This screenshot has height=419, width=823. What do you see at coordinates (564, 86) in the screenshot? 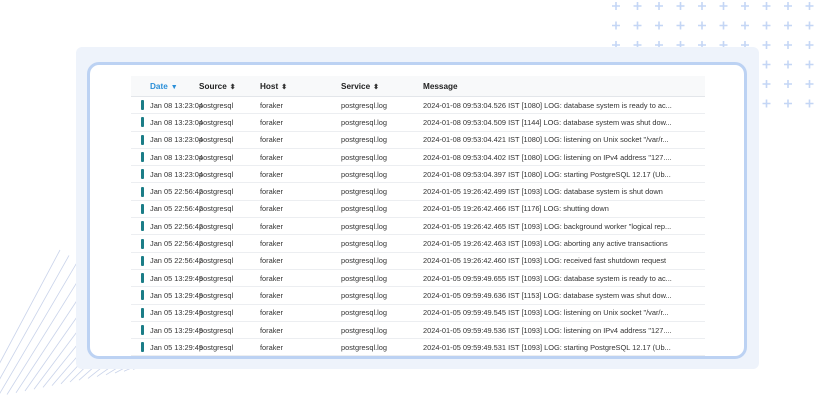
I see `column-header-message: Message` at bounding box center [564, 86].